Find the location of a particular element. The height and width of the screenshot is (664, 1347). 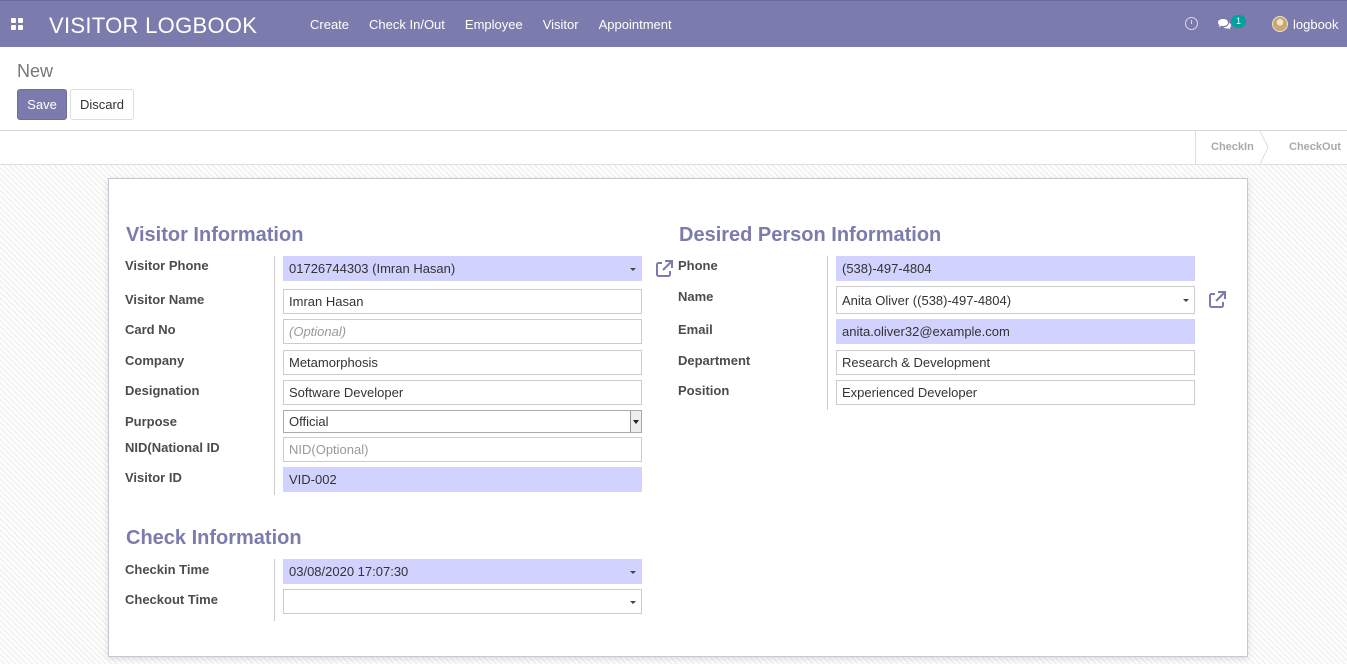

status-step-checkout: CheckOut is located at coordinates (1307, 147).